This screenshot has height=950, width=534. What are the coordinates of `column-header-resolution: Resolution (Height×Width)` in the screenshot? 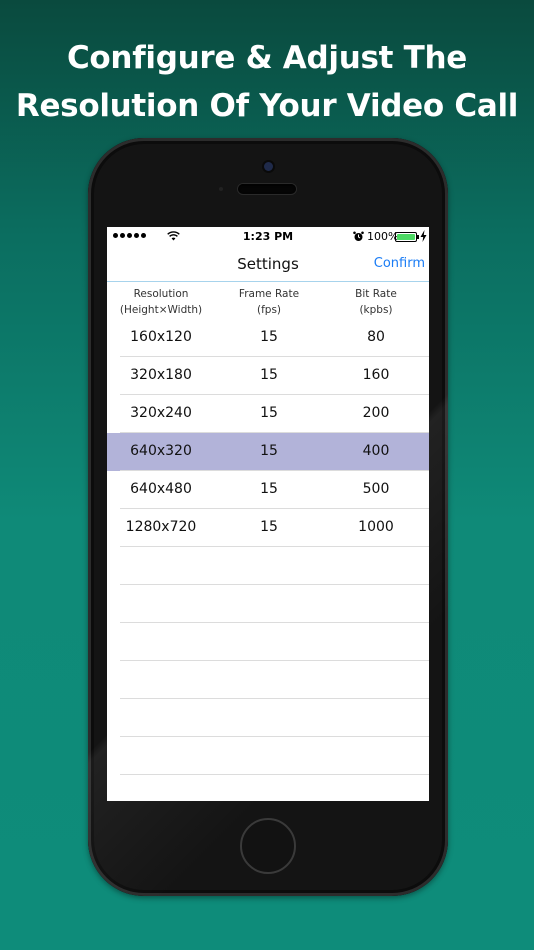 It's located at (161, 302).